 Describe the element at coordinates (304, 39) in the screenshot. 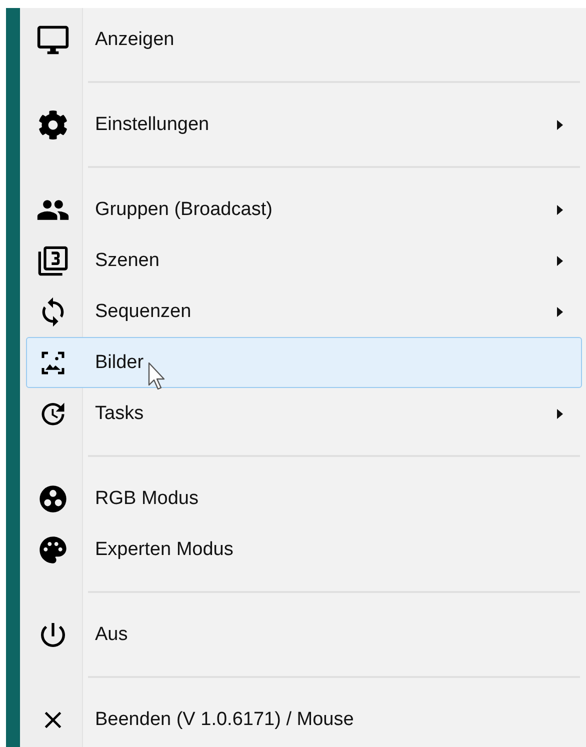

I see `menu-item: Anzeigen` at that location.